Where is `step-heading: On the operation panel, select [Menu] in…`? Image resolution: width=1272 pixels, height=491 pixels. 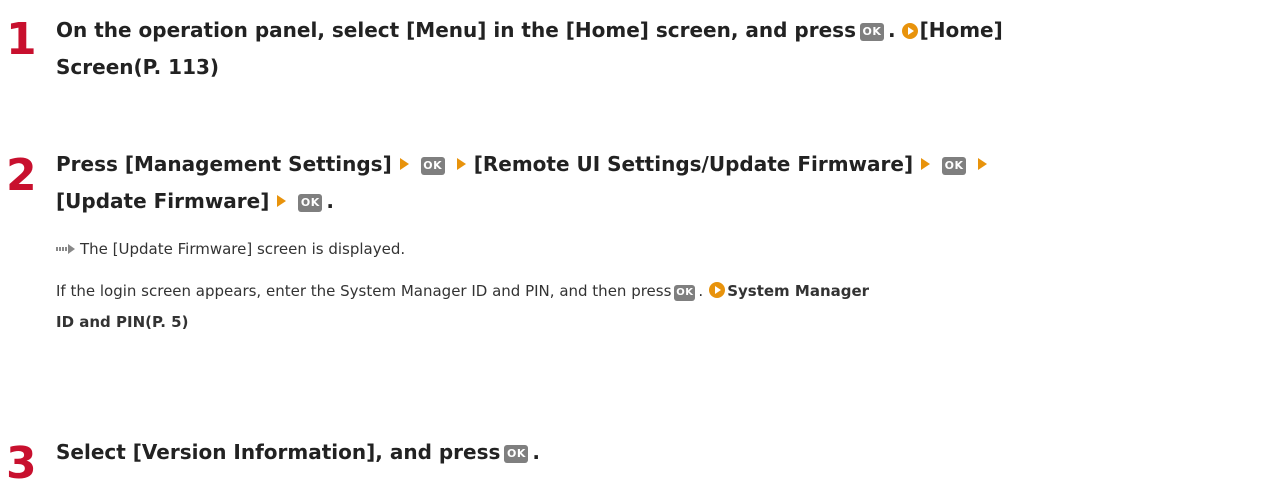
step-heading: On the operation panel, select [Menu] in… is located at coordinates (529, 48).